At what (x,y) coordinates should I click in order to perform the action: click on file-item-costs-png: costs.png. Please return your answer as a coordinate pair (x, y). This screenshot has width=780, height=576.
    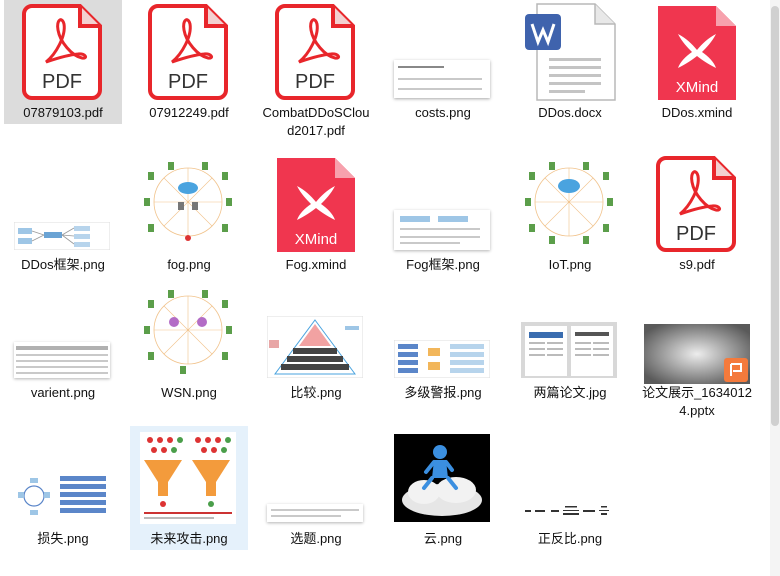
    Looking at the image, I should click on (443, 62).